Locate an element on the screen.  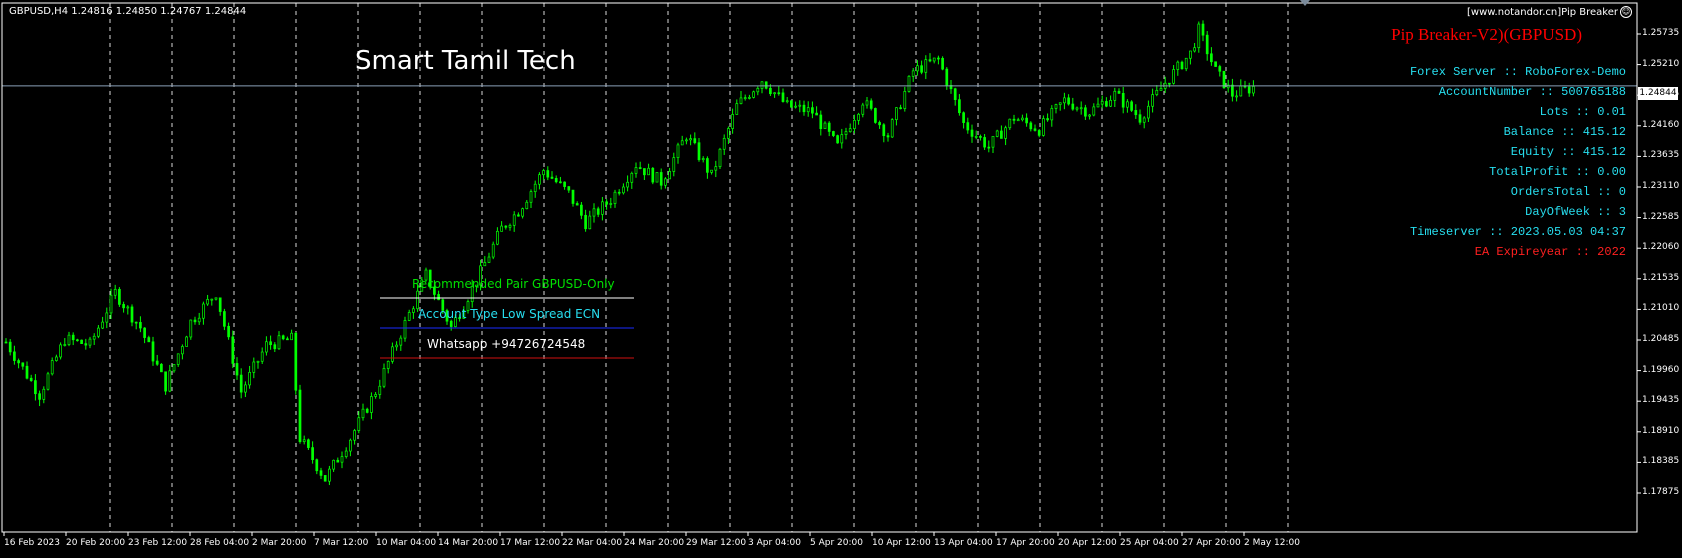
info-row: Timeserver :: 2023.05.03 04:37 is located at coordinates (1517, 232).